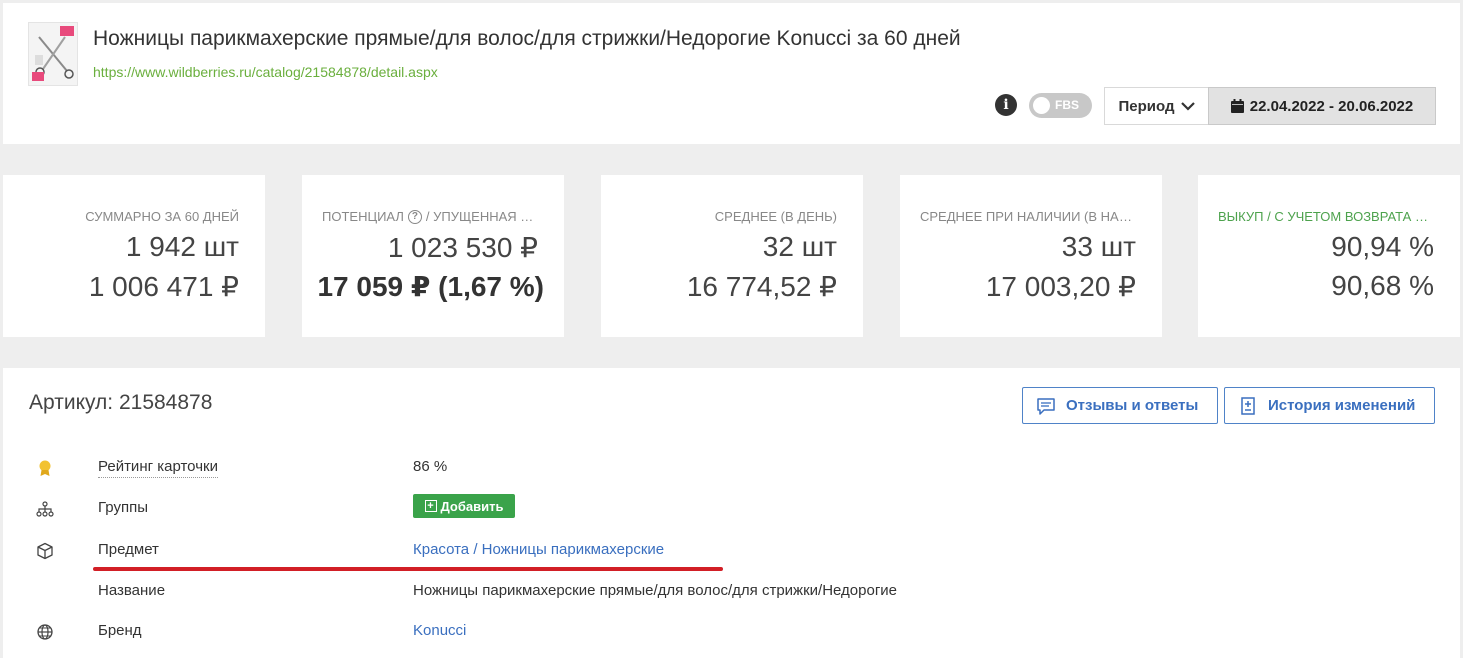  I want to click on stat-value-potential: 1 023 530 ₽, so click(462, 247).